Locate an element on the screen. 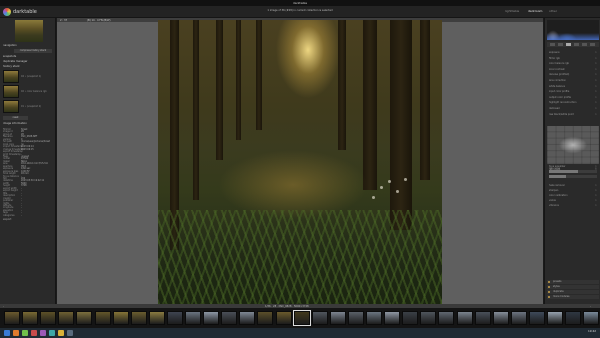  module-header: raw black/white point ⏻ is located at coordinates (573, 114).